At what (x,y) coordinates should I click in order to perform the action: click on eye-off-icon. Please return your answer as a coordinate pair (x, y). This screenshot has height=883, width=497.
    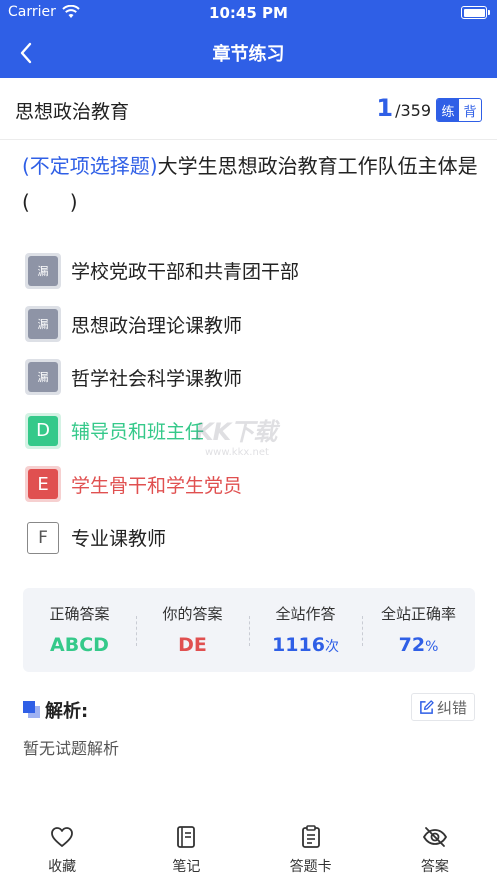
    Looking at the image, I should click on (434, 837).